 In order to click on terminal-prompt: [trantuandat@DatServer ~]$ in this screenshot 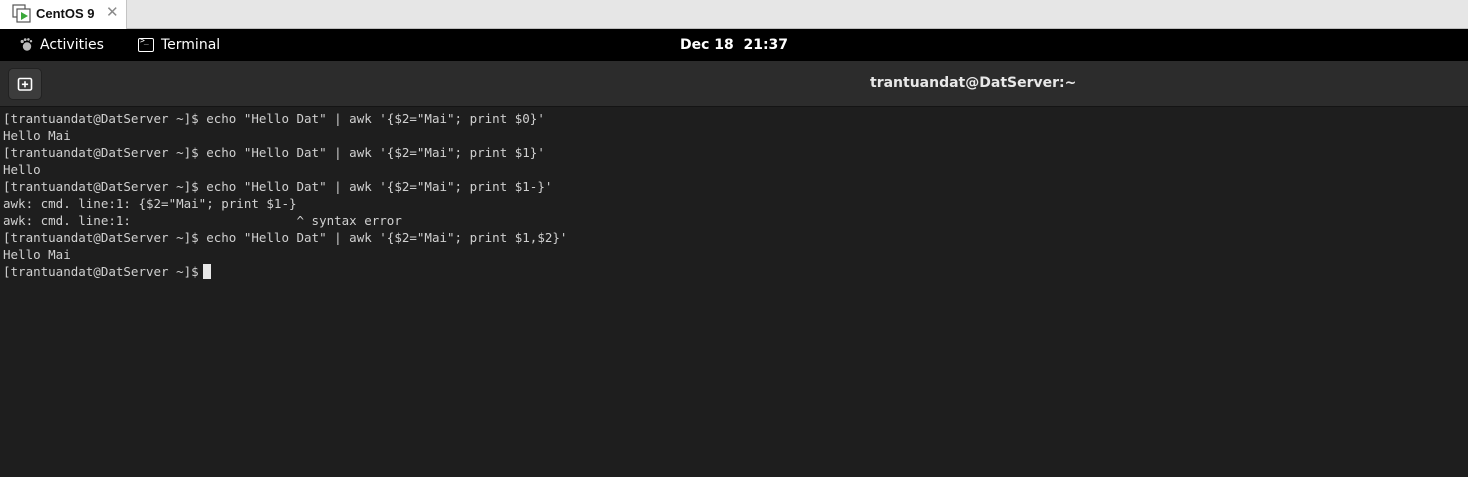, I will do `click(101, 271)`.